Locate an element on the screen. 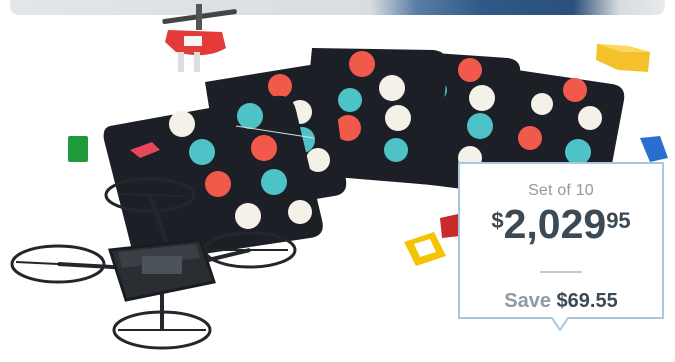 The image size is (675, 362). savings: Save $69.55 is located at coordinates (561, 301).